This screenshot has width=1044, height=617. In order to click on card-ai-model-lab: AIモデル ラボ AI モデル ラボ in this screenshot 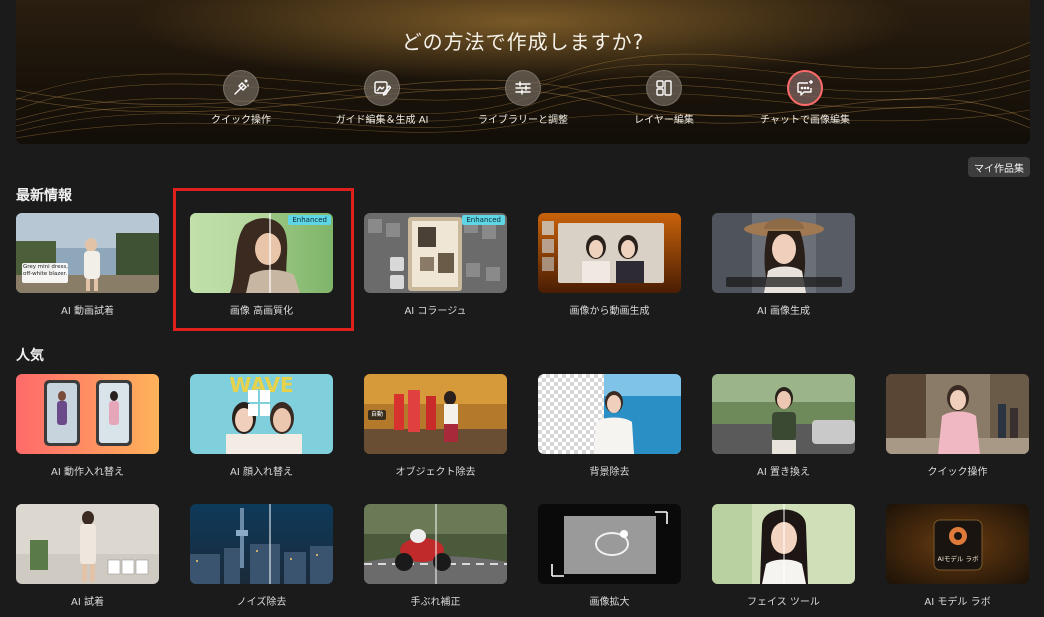, I will do `click(957, 556)`.